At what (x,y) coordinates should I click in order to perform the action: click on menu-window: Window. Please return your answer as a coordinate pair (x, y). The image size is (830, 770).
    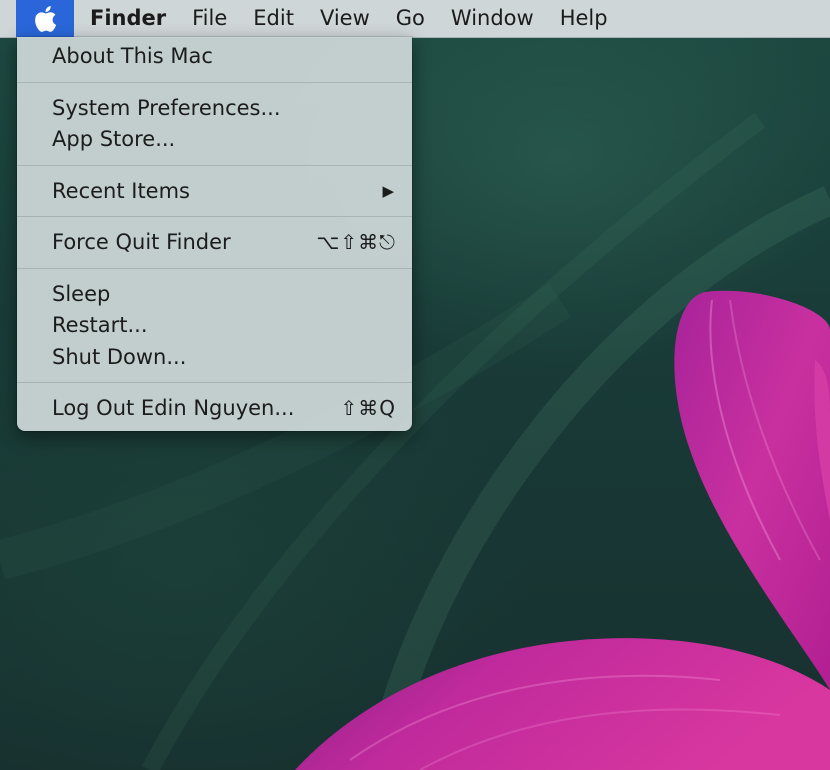
    Looking at the image, I should click on (492, 18).